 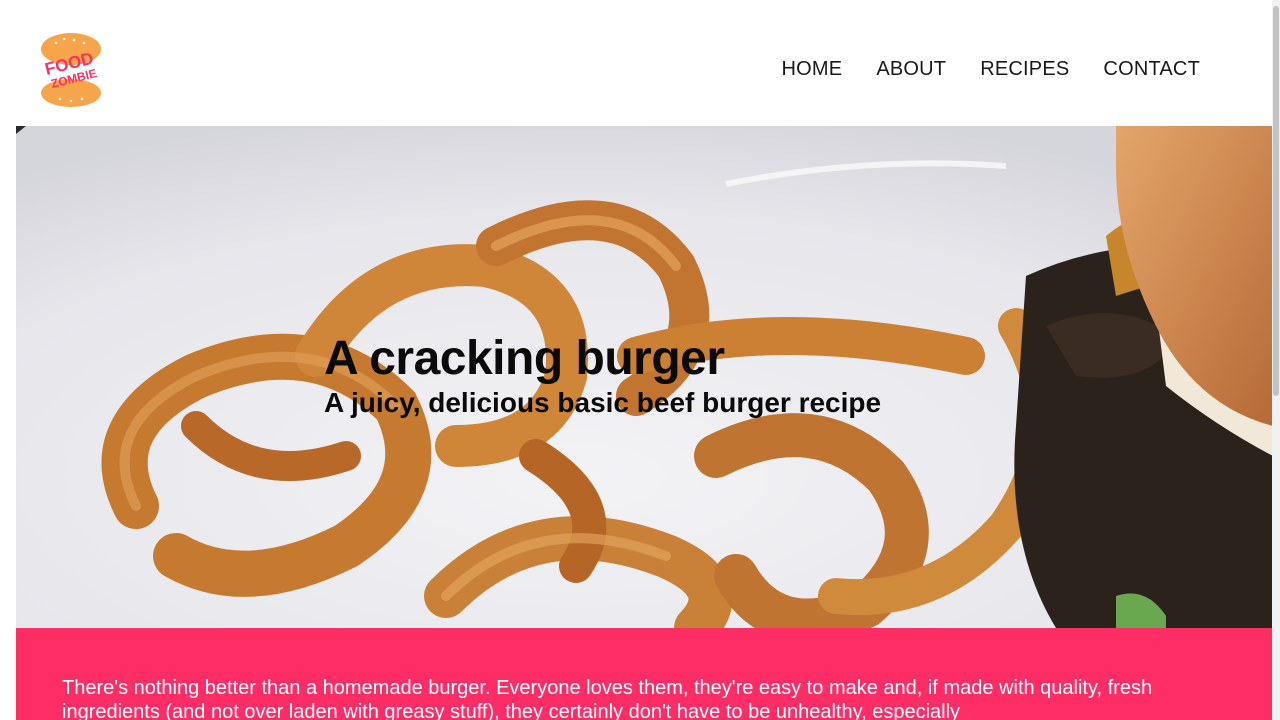 I want to click on page-scrollbar, so click(x=1276, y=360).